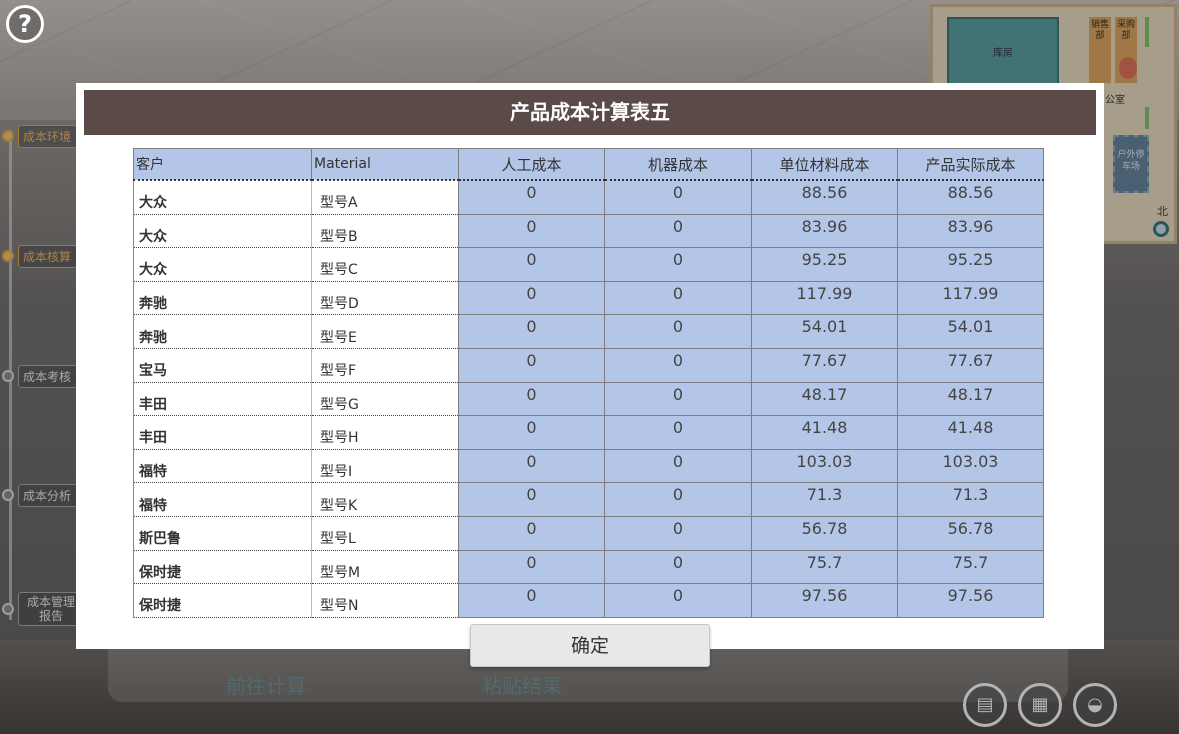 The height and width of the screenshot is (734, 1179). I want to click on column-header-material: Material, so click(385, 164).